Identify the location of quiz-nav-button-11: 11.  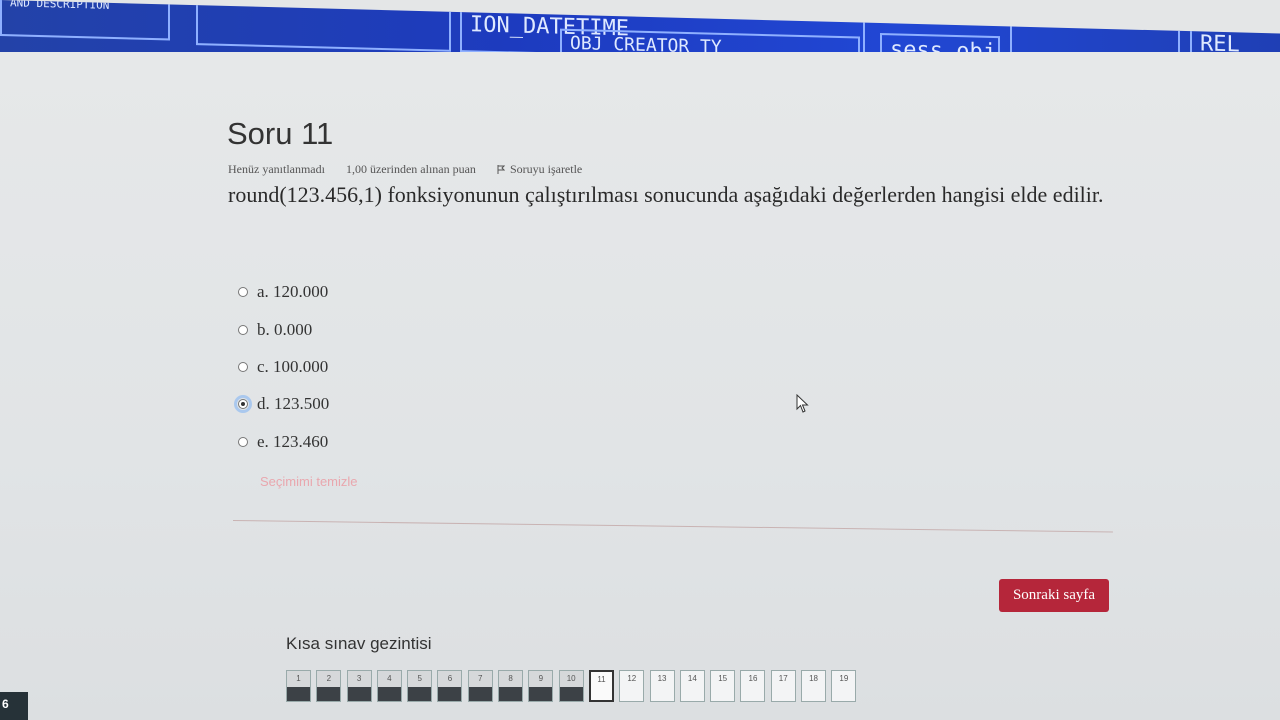
(601, 686).